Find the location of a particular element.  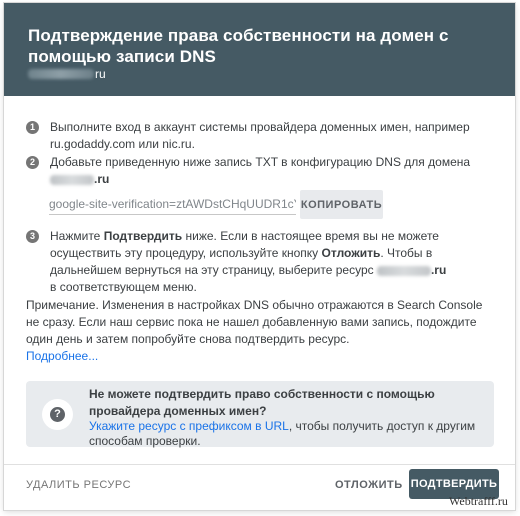

delete-resource-button: УДАЛИТЬ РЕСУРС is located at coordinates (78, 485).